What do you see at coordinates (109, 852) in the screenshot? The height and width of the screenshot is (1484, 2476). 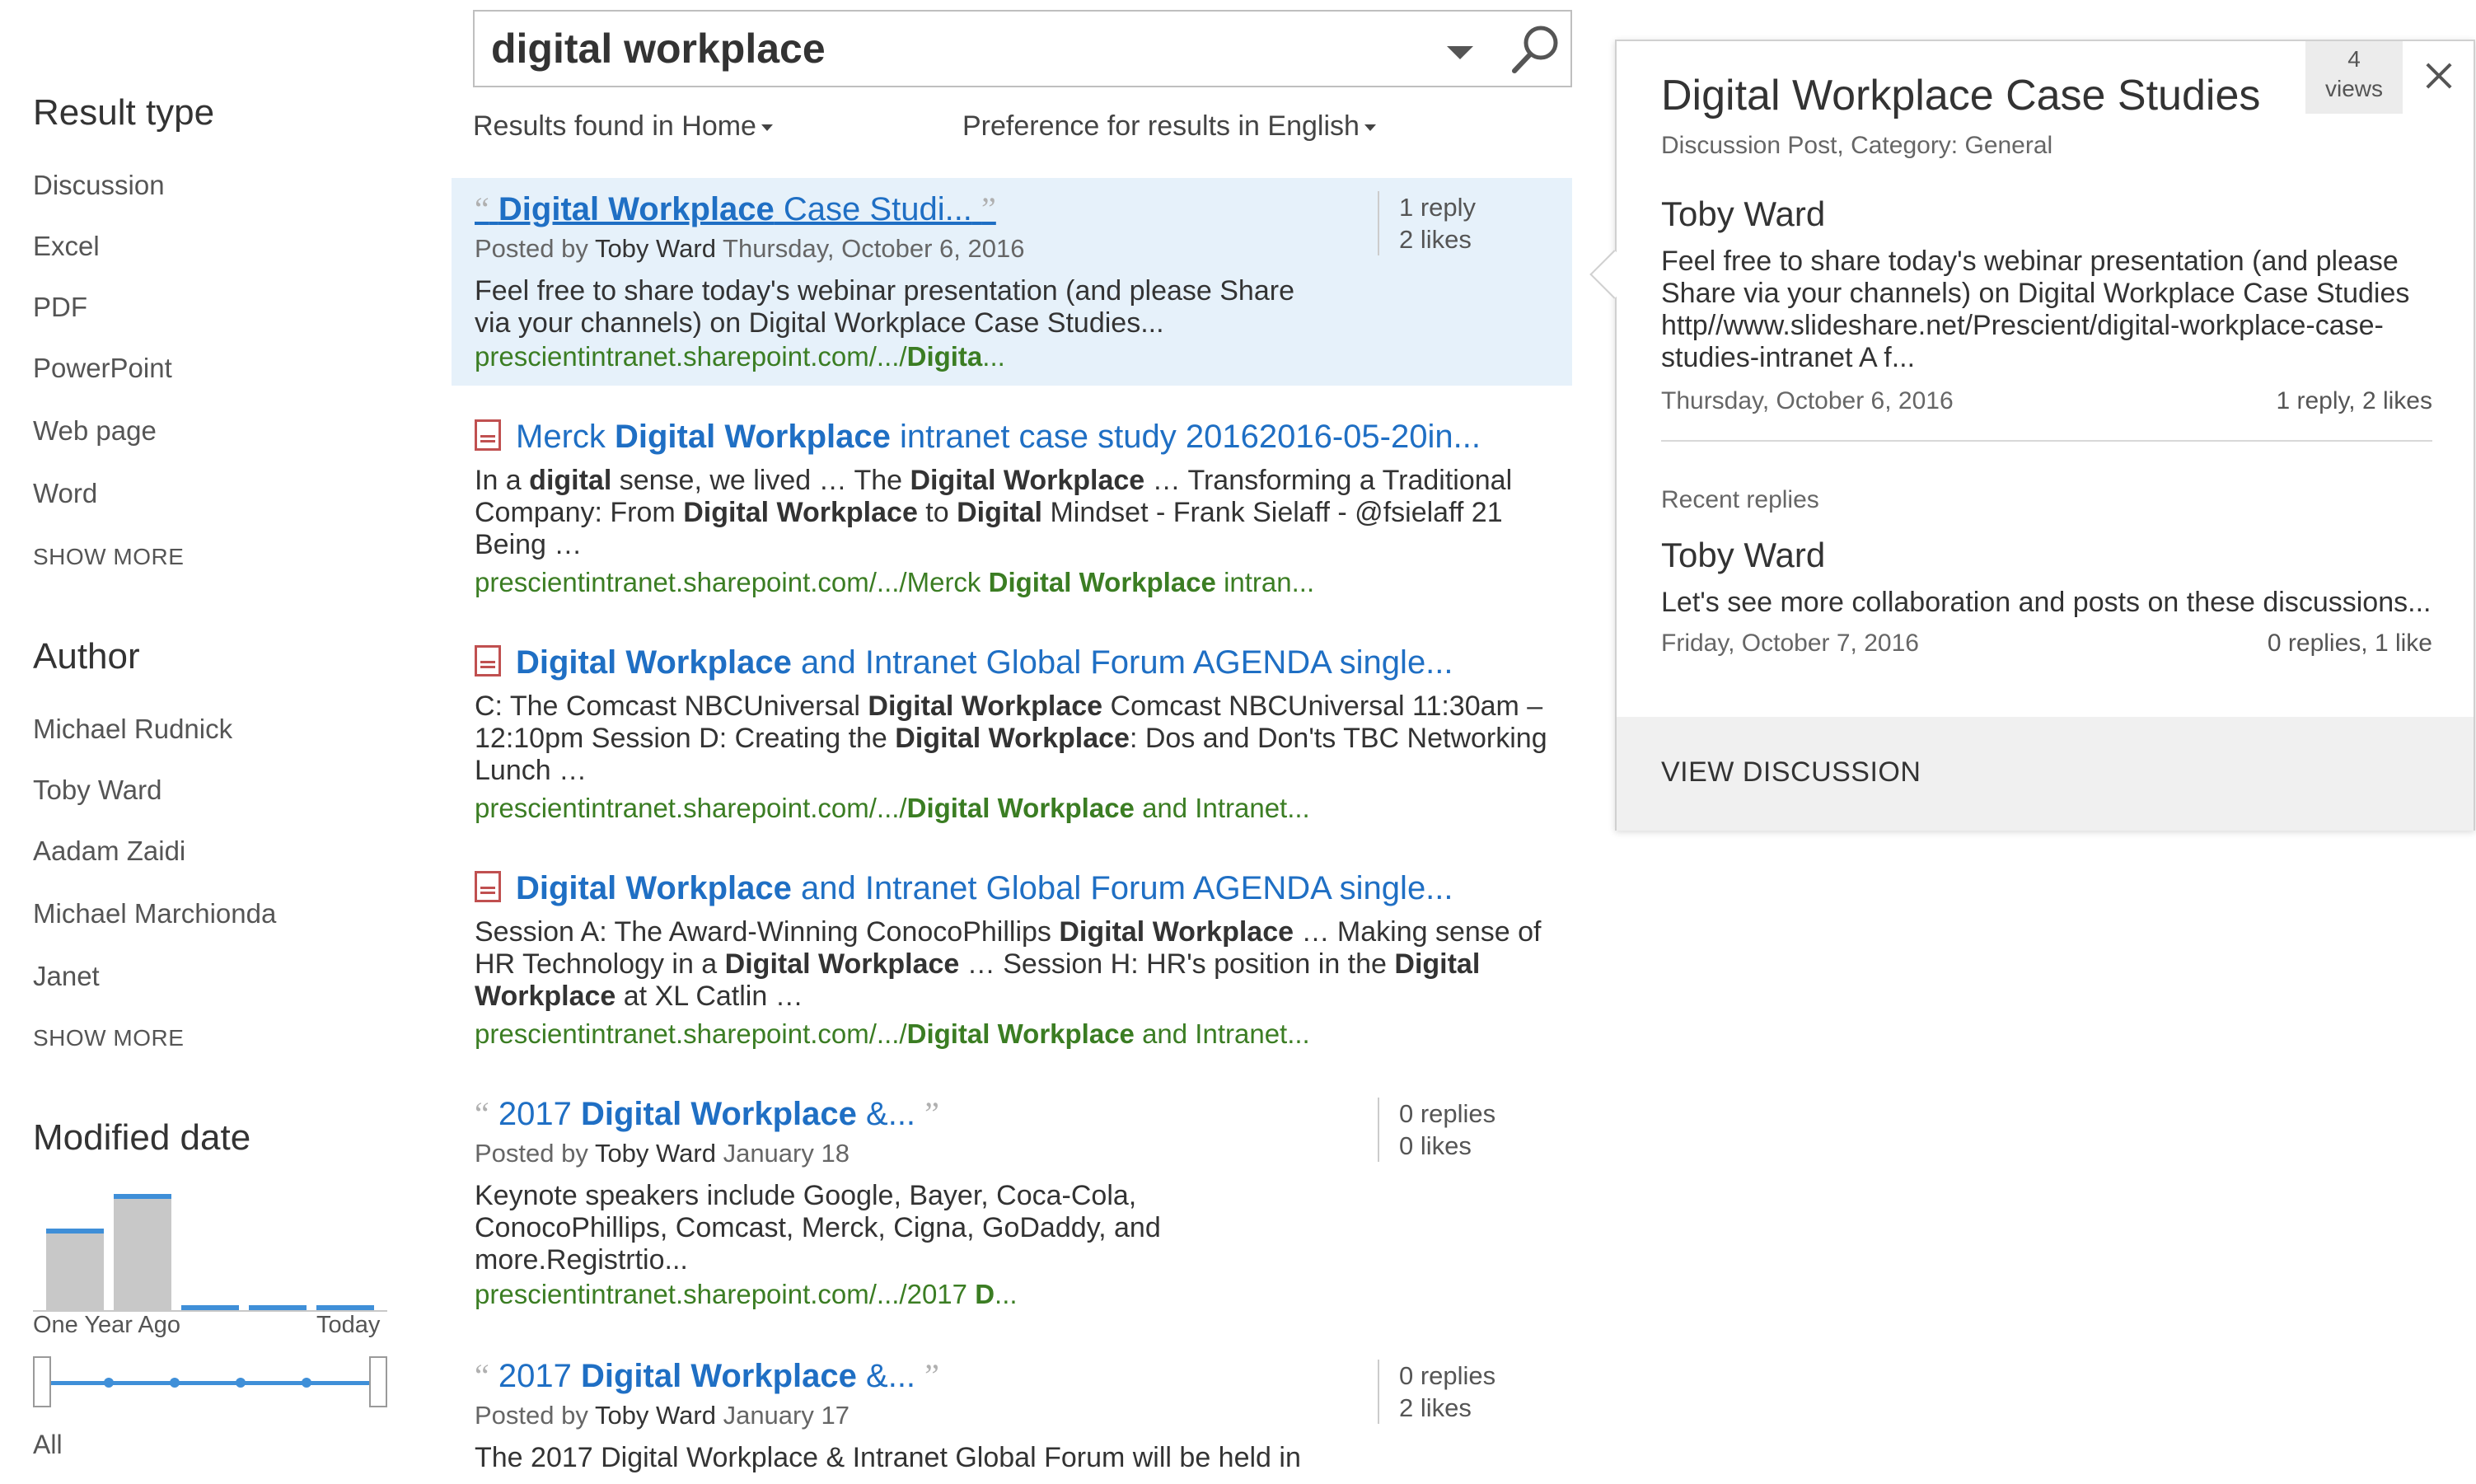 I see `refiner-author-aadam-zaidi: Aadam Zaidi` at bounding box center [109, 852].